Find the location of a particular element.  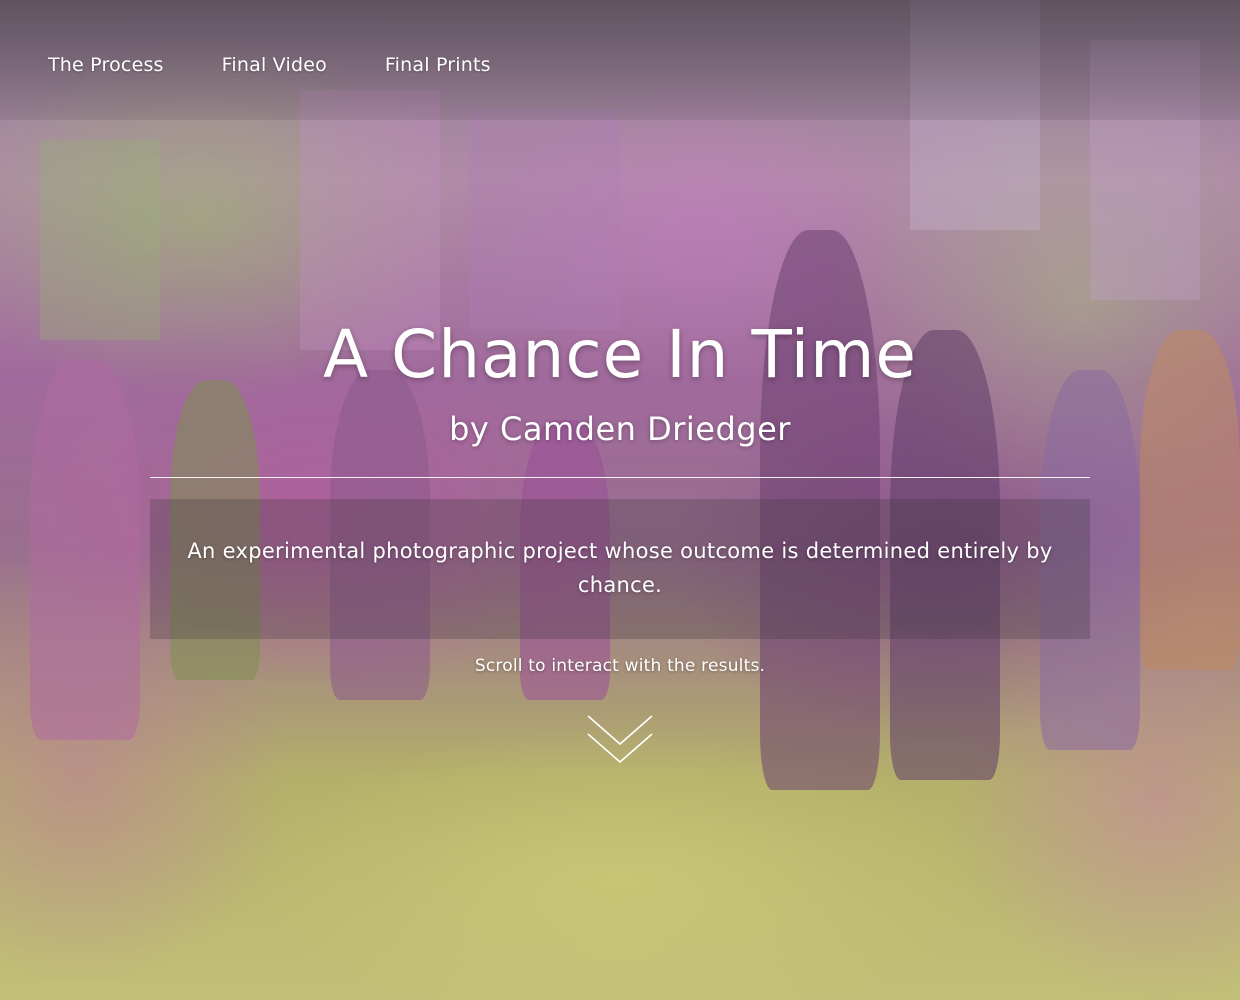

scroll-prompt: Scroll to interact with the results. is located at coordinates (620, 666).